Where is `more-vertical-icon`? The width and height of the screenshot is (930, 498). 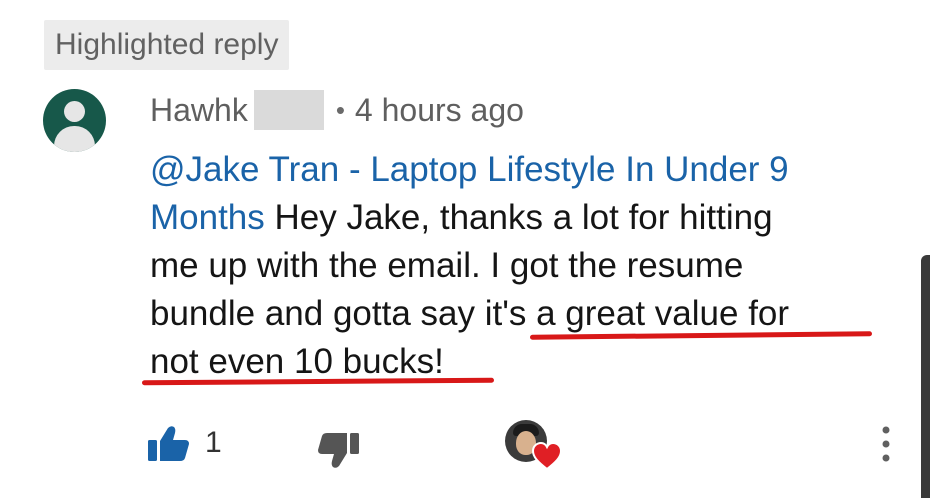
more-vertical-icon is located at coordinates (886, 444).